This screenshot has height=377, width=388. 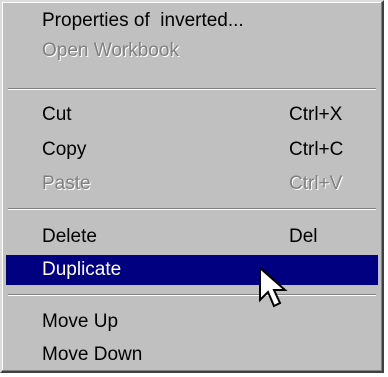 What do you see at coordinates (69, 236) in the screenshot?
I see `menu-item-label: Delete` at bounding box center [69, 236].